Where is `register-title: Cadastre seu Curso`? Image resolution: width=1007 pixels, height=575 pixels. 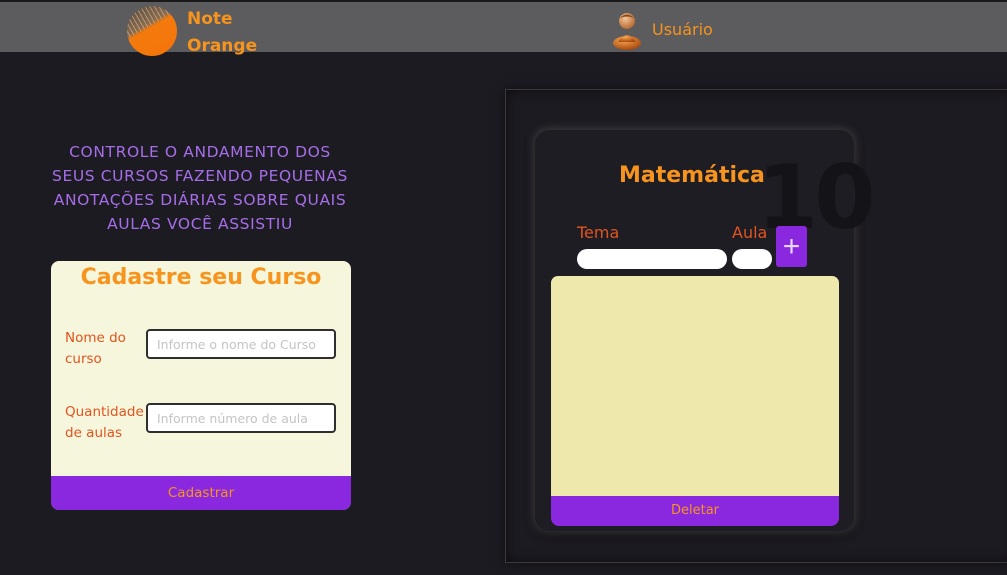 register-title: Cadastre seu Curso is located at coordinates (201, 277).